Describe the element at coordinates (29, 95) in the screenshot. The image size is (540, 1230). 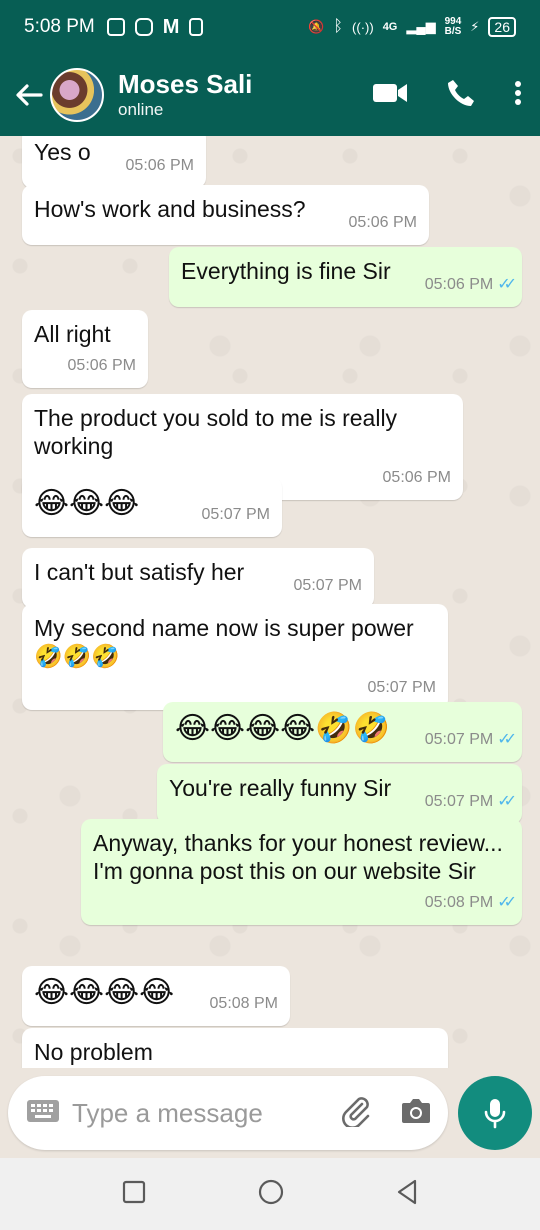
I see `arrow-left-icon` at that location.